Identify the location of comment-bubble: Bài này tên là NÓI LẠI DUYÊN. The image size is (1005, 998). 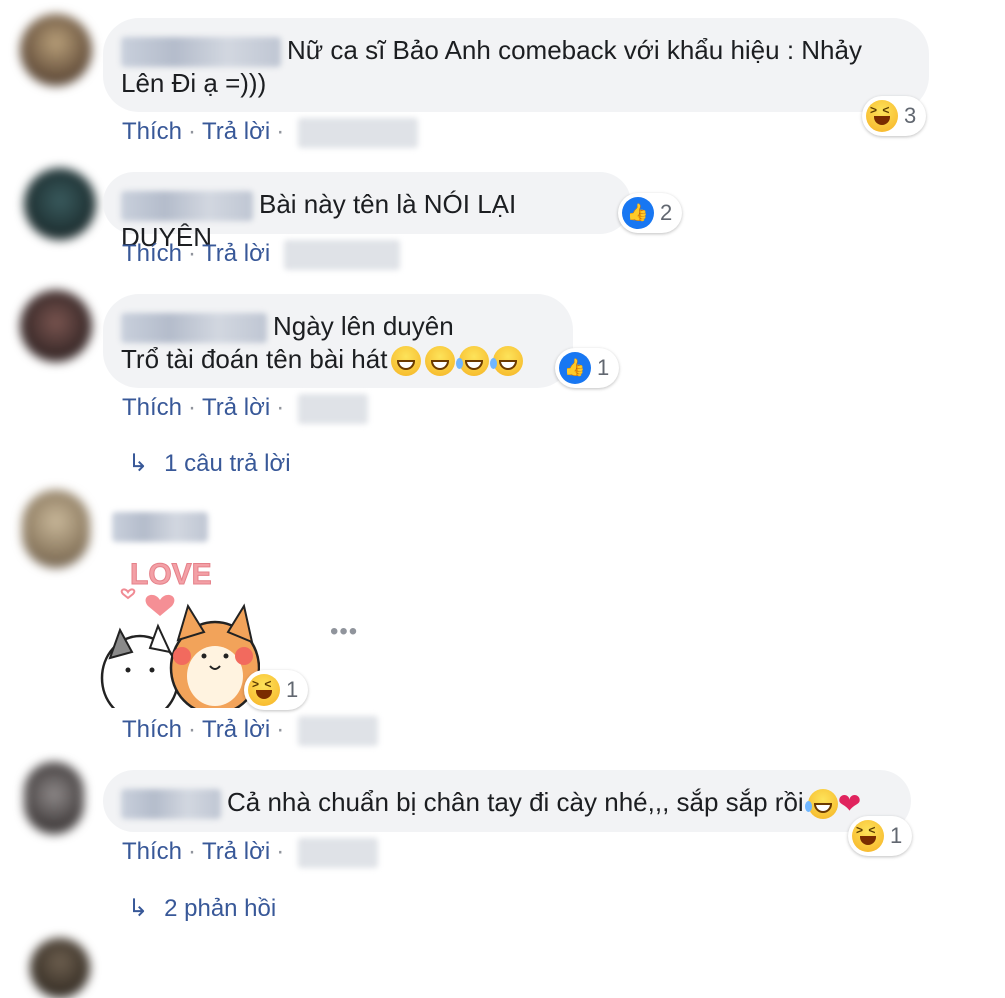
(367, 212).